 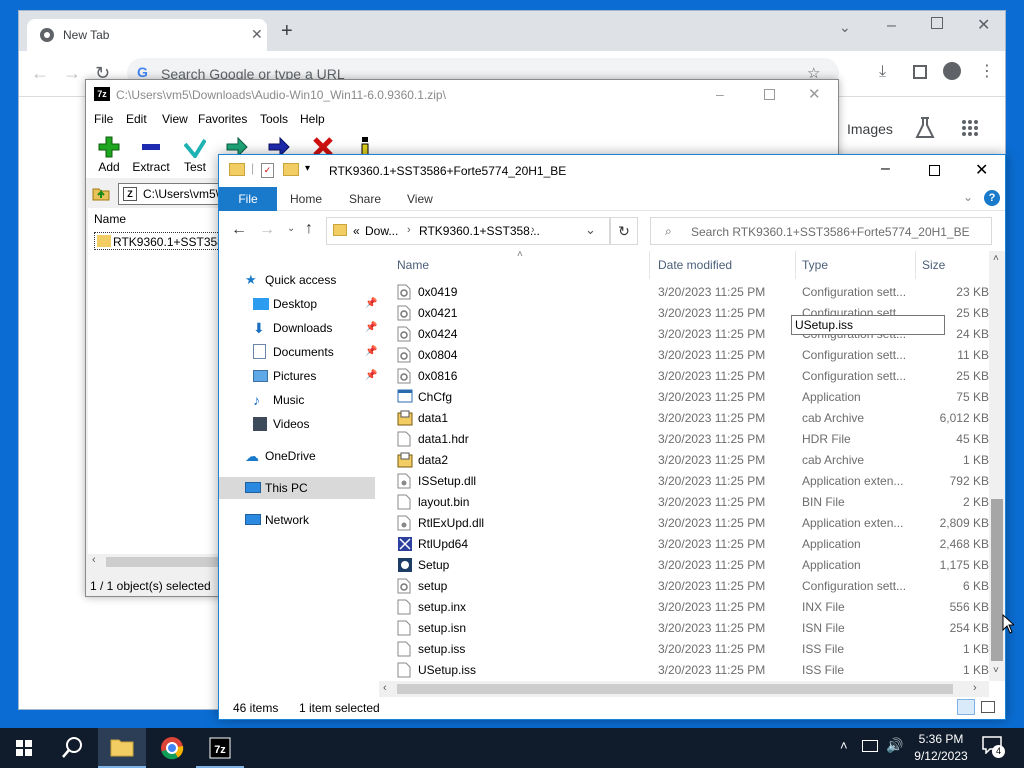 What do you see at coordinates (966, 707) in the screenshot?
I see `details-view-icon` at bounding box center [966, 707].